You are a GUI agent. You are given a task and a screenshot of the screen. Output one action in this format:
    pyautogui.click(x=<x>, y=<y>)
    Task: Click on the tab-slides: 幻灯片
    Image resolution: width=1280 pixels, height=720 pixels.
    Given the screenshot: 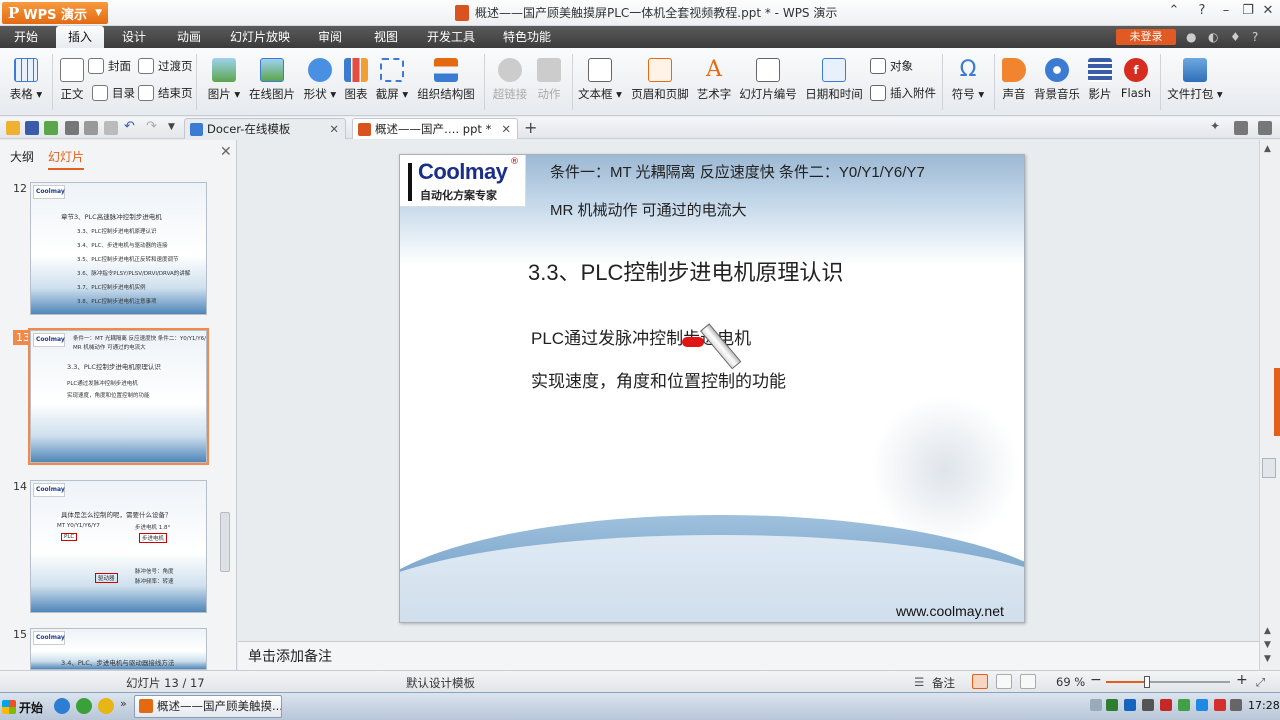 What is the action you would take?
    pyautogui.click(x=66, y=159)
    